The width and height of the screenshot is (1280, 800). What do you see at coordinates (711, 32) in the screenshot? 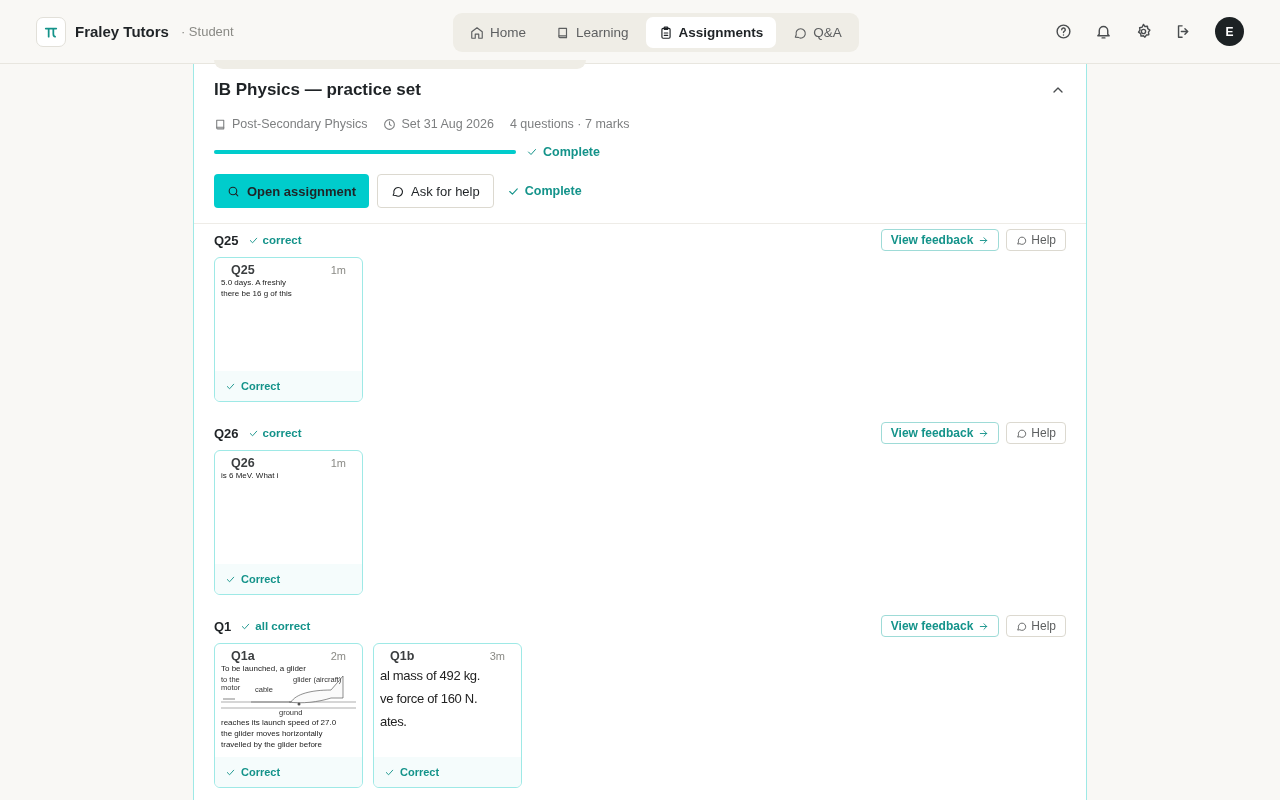
I see `nav-tab: Assignments` at bounding box center [711, 32].